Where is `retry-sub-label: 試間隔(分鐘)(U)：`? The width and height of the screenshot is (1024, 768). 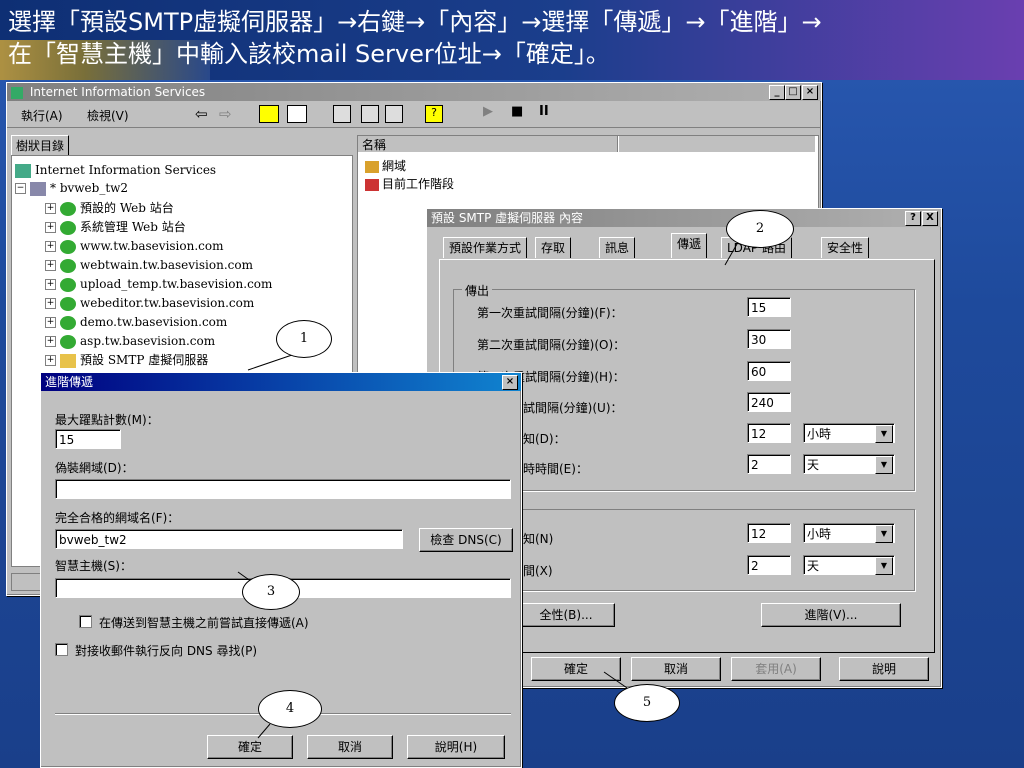
retry-sub-label: 試間隔(分鐘)(U)： is located at coordinates (573, 408).